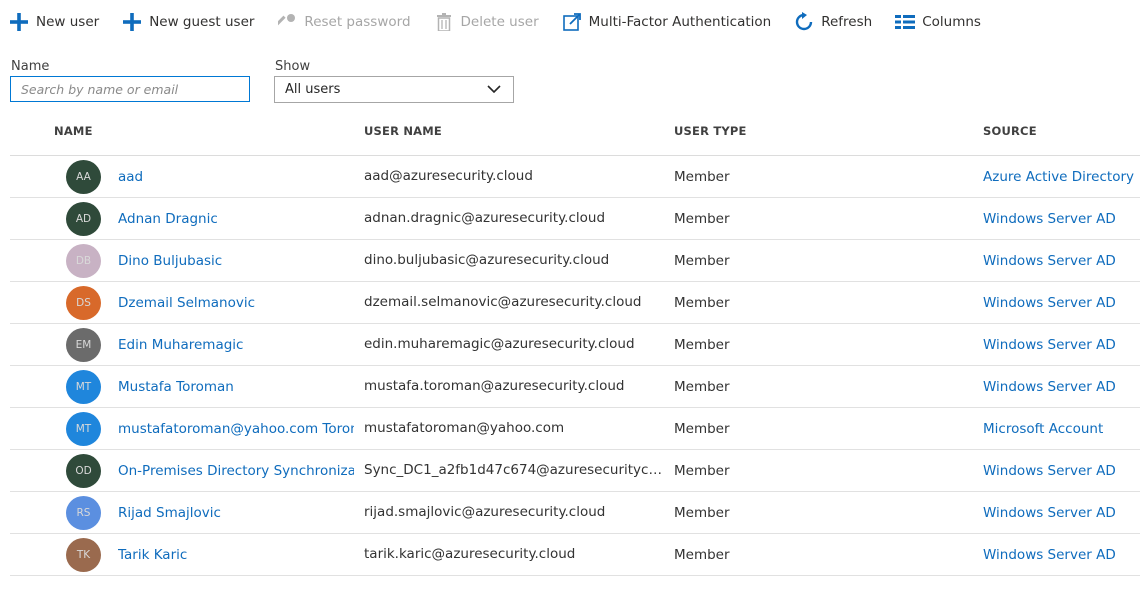 This screenshot has height=591, width=1140. Describe the element at coordinates (403, 131) in the screenshot. I see `column-header-user-name: USER NAME` at that location.